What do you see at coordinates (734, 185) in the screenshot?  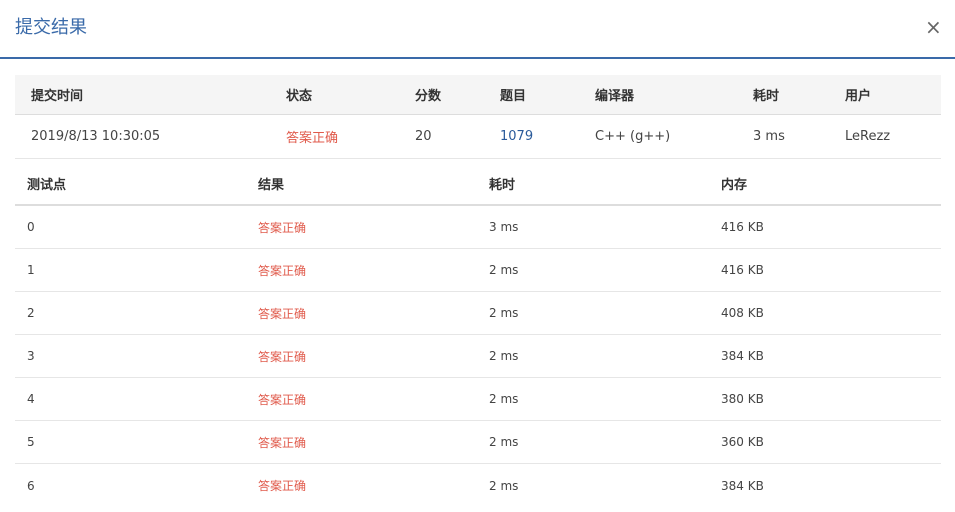 I see `header-memory: 内存` at bounding box center [734, 185].